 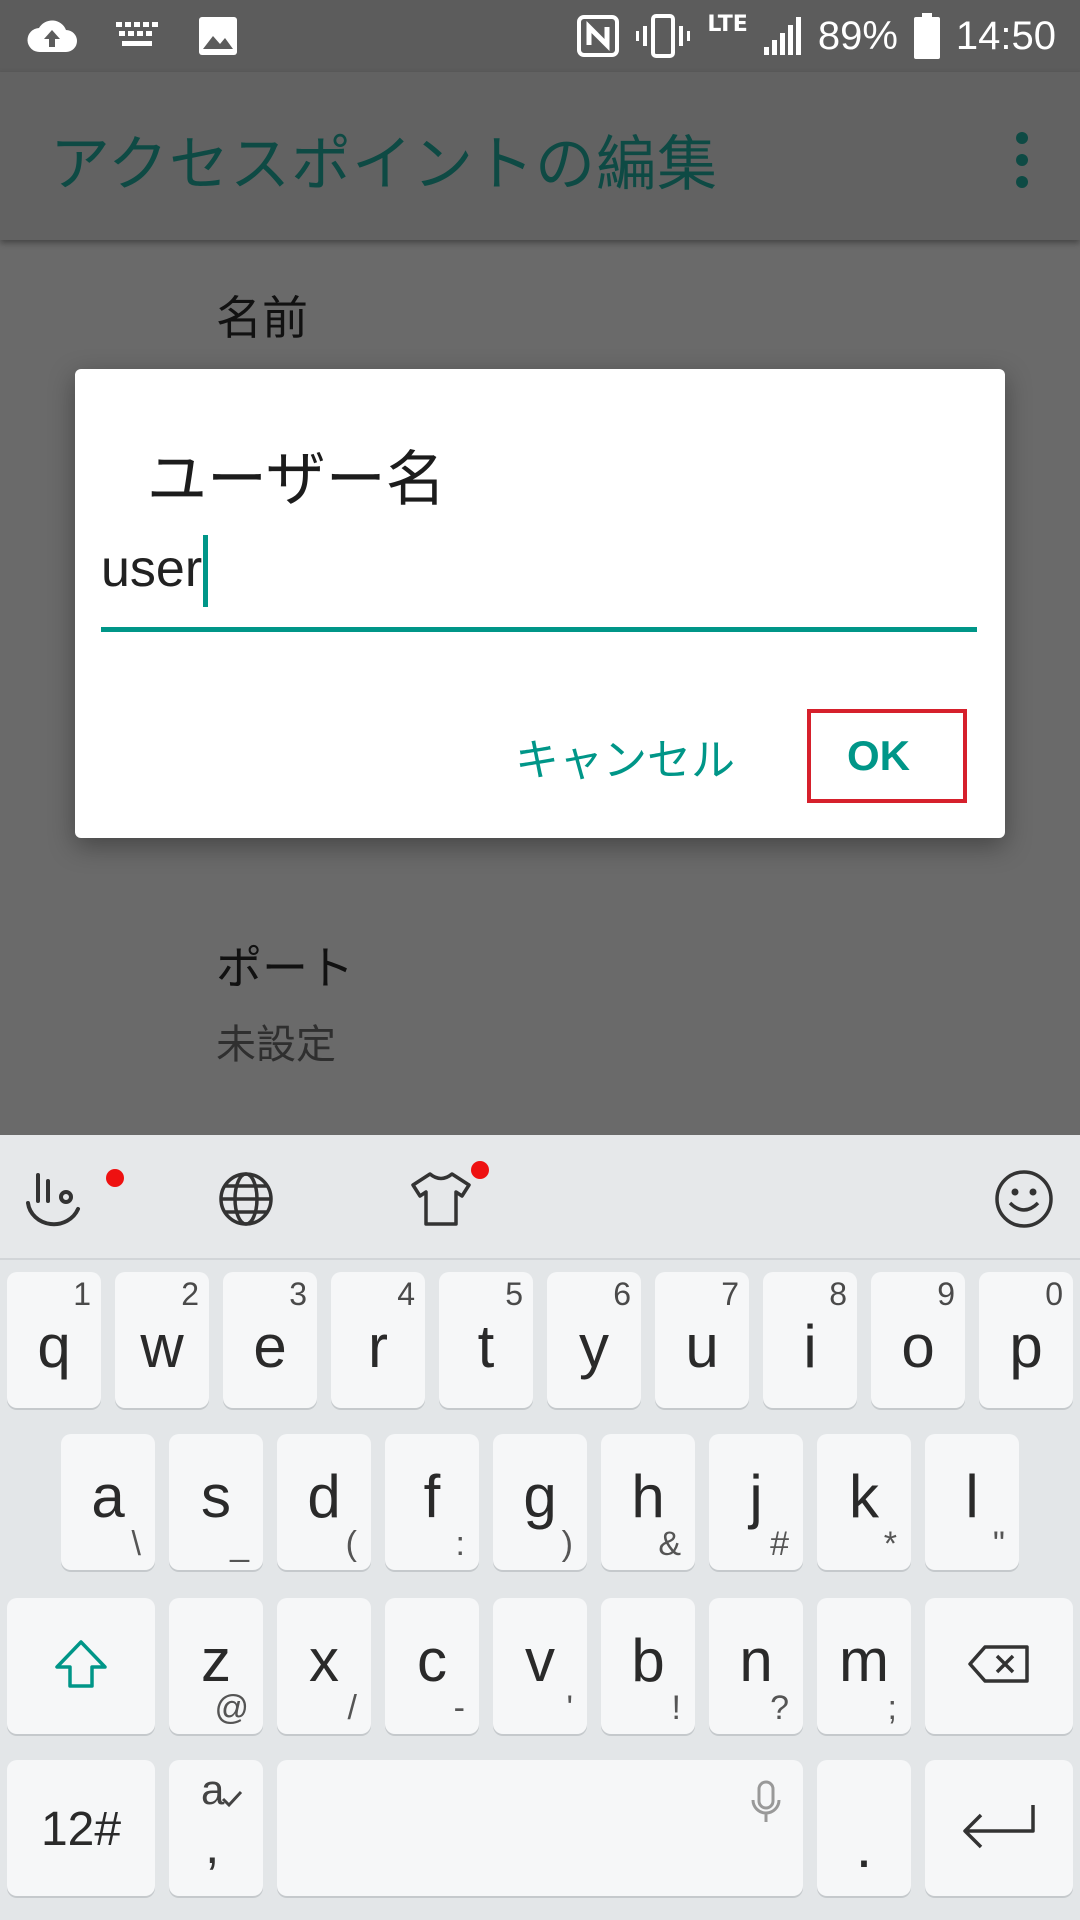 I want to click on nfc-icon, so click(x=598, y=36).